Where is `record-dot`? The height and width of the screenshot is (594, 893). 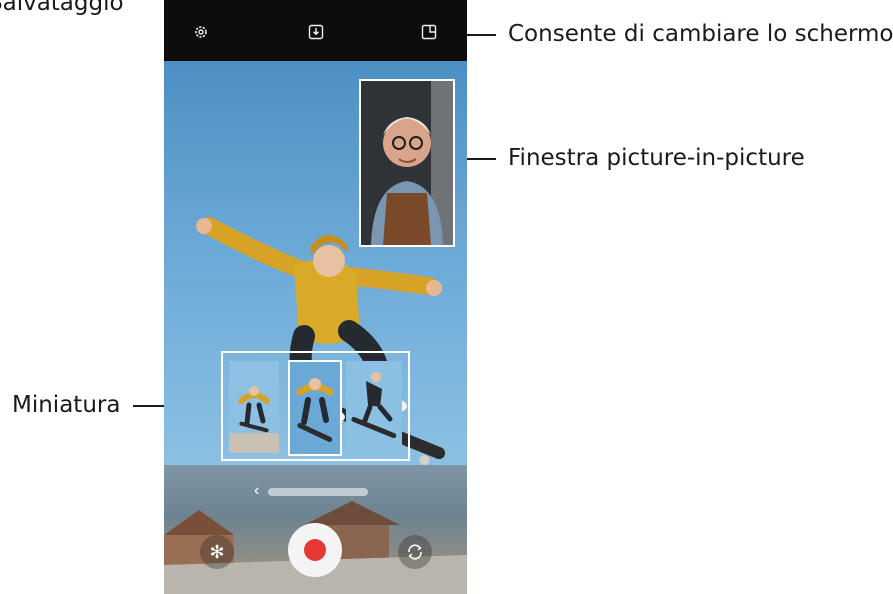 record-dot is located at coordinates (315, 550).